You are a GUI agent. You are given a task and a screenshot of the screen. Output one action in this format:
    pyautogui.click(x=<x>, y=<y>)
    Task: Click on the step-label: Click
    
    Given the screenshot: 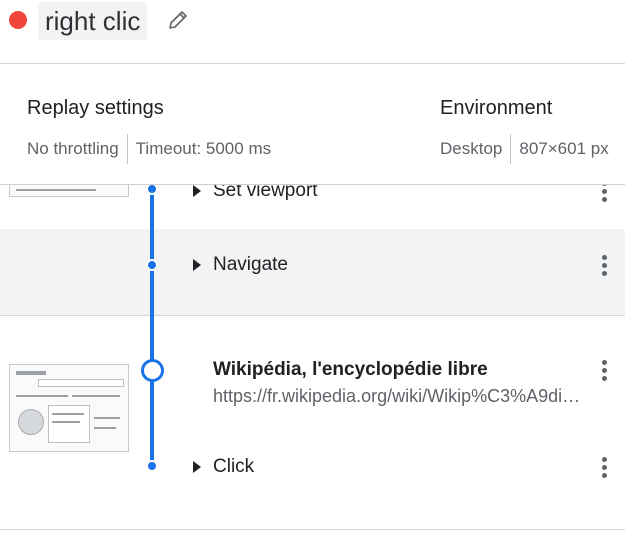 What is the action you would take?
    pyautogui.click(x=233, y=467)
    